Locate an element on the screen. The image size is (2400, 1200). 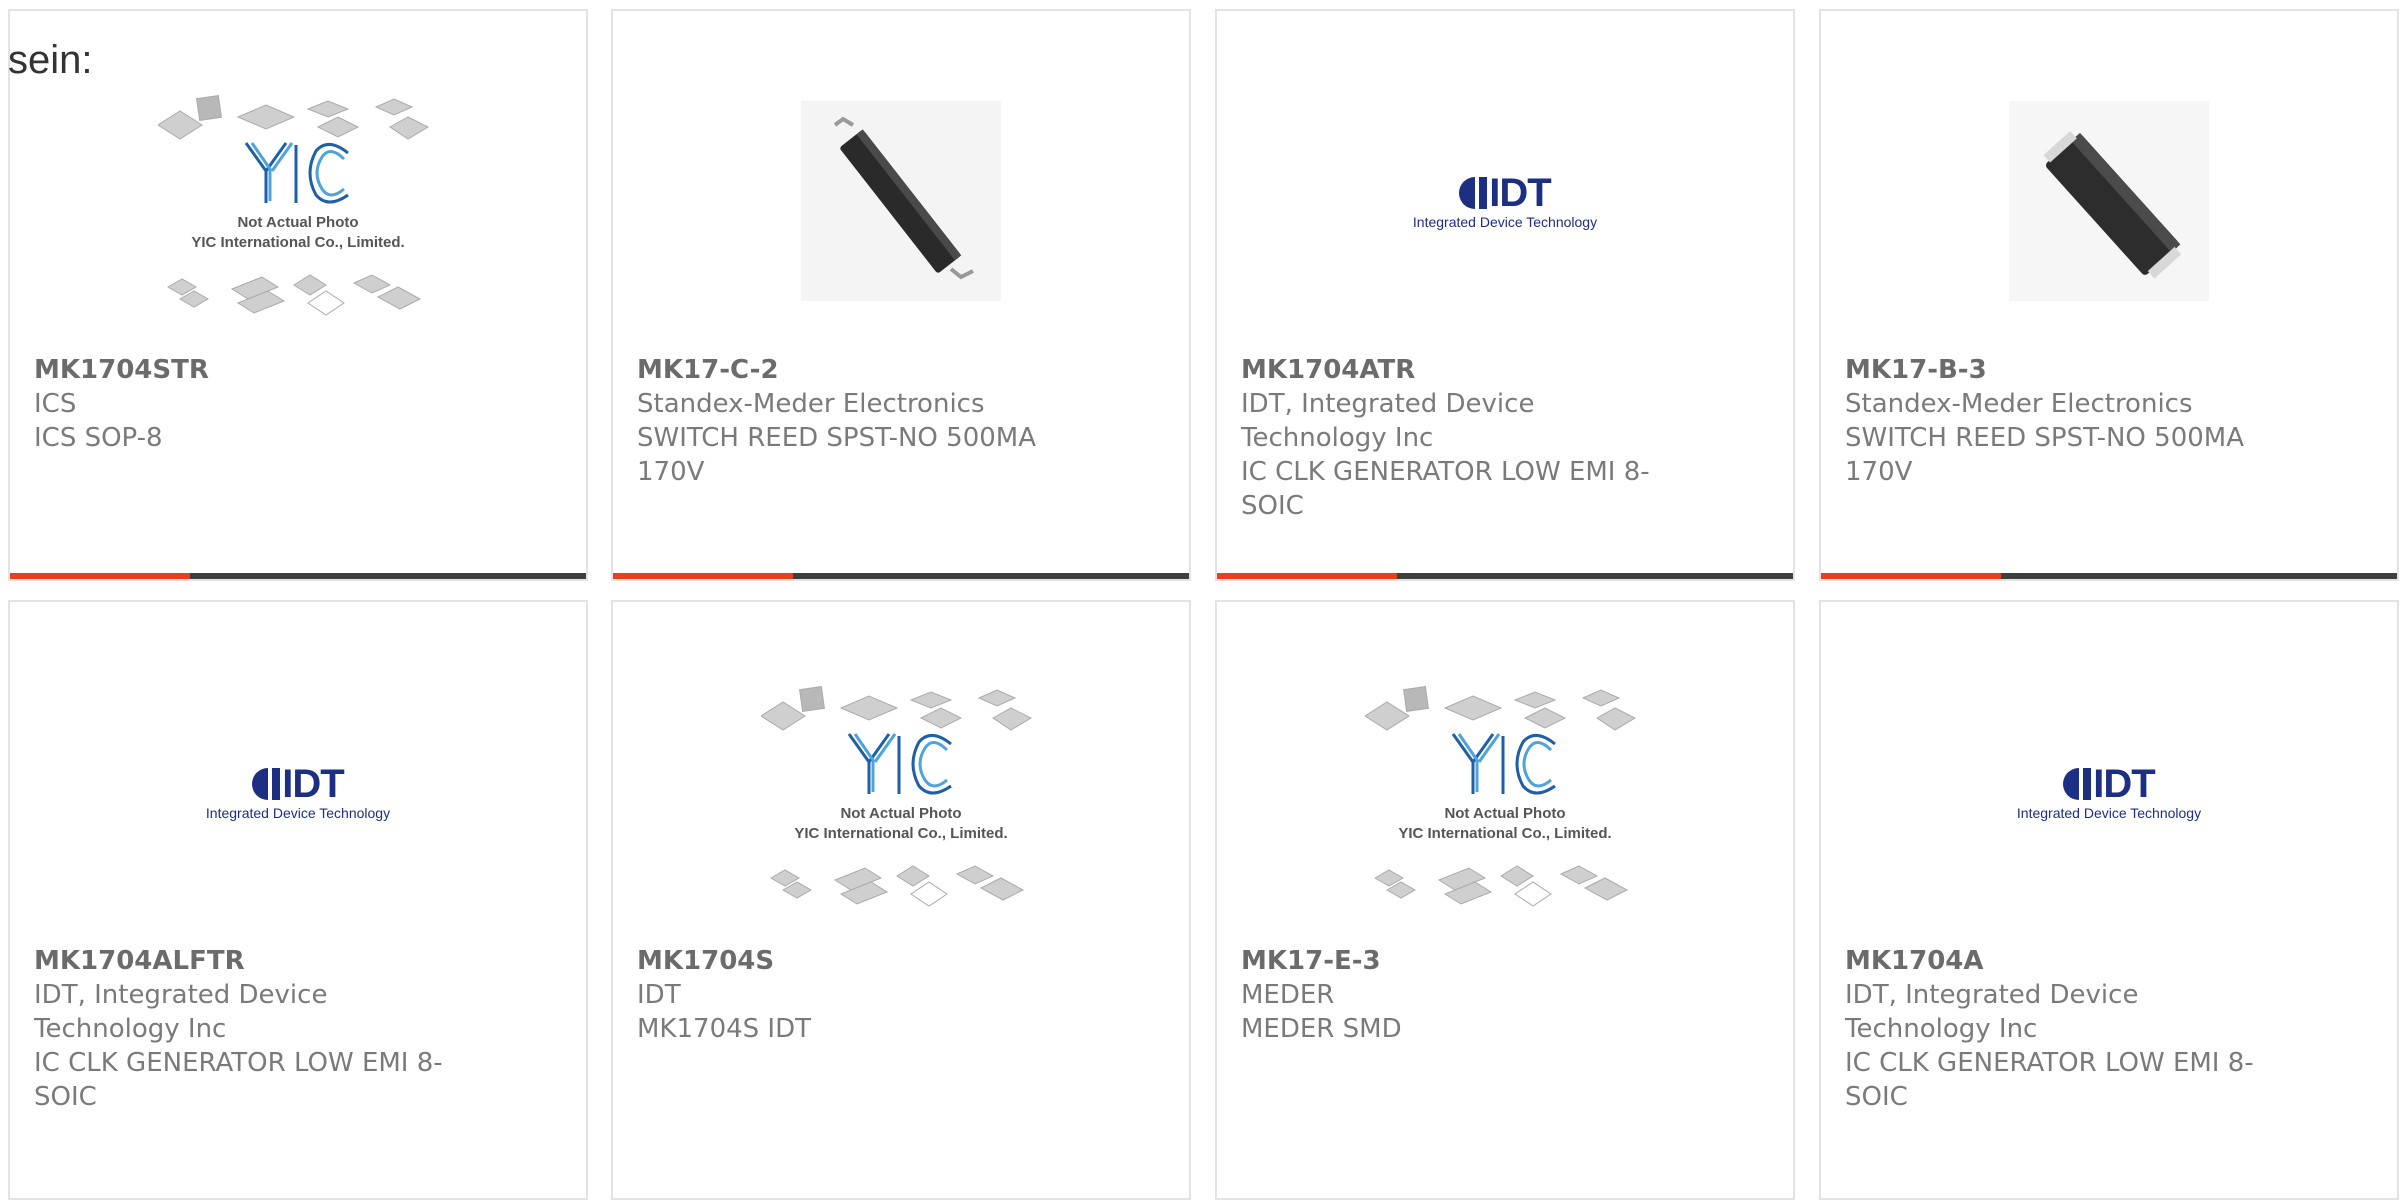
part-number: MK17-B-3 is located at coordinates (2055, 370).